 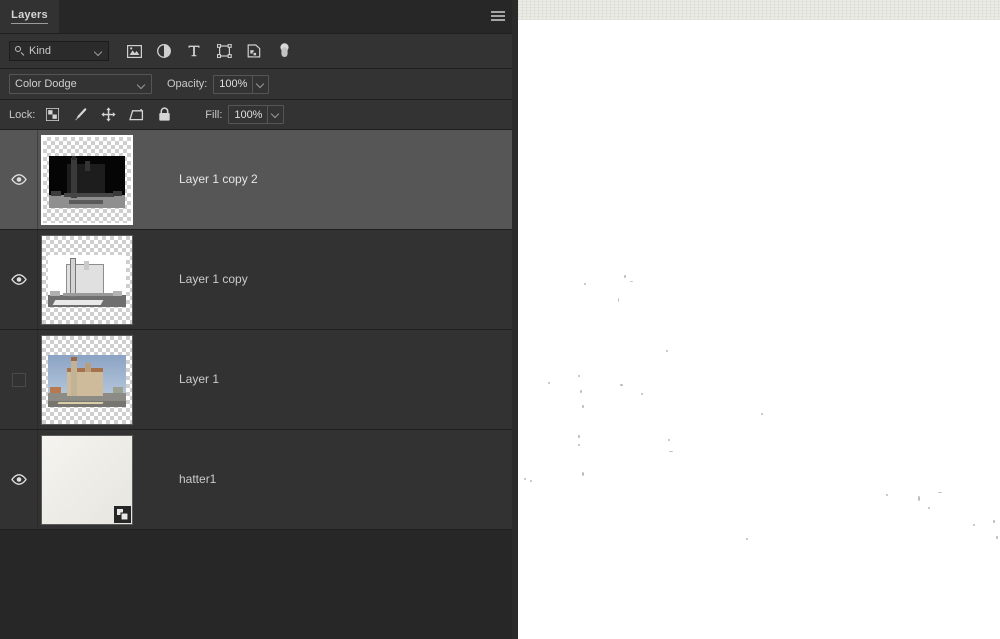 What do you see at coordinates (214, 114) in the screenshot?
I see `fill-label: Fill:` at bounding box center [214, 114].